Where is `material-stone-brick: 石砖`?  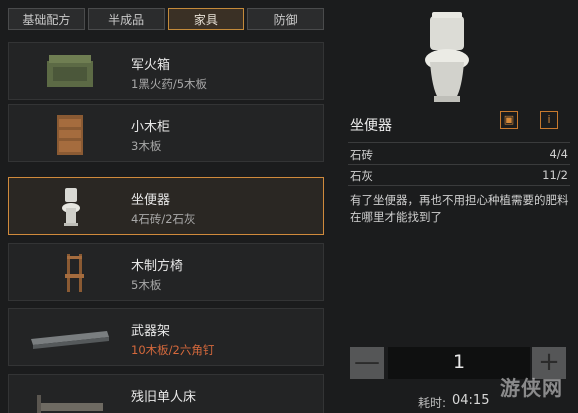 material-stone-brick: 石砖 is located at coordinates (361, 155).